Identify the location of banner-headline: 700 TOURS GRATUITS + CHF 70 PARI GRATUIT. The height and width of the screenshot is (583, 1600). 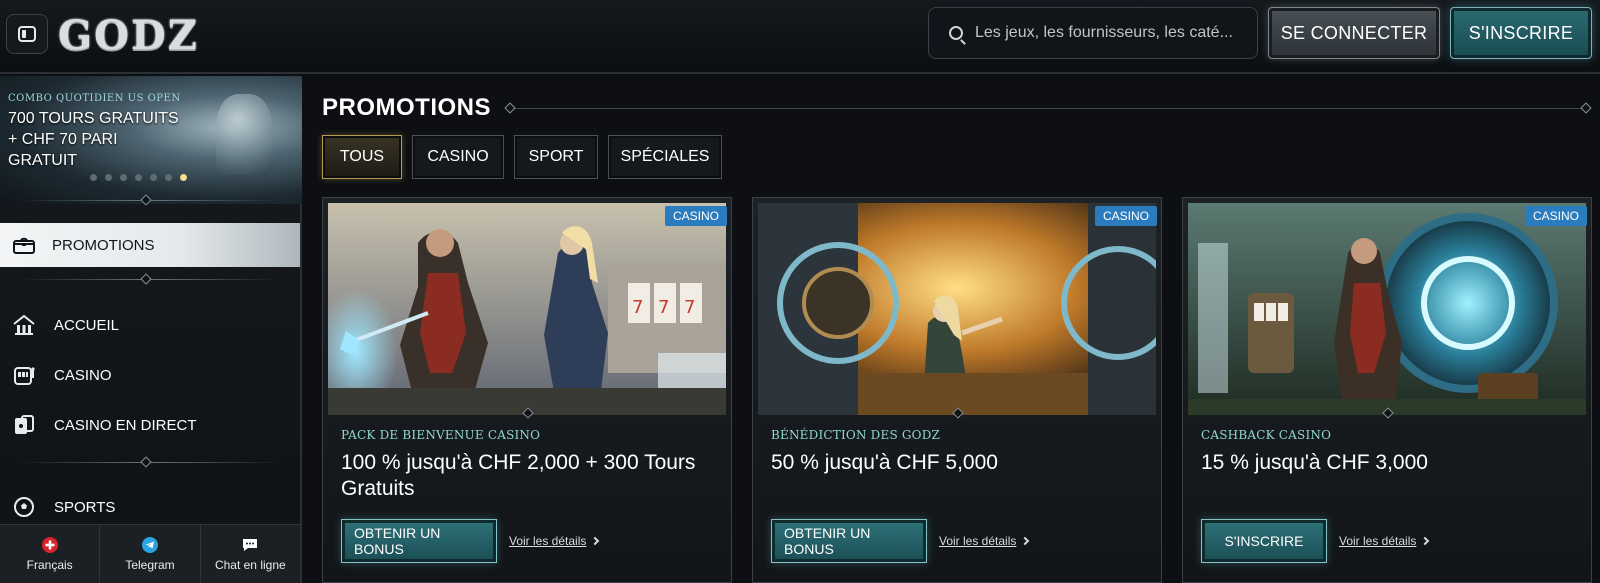
(93, 139).